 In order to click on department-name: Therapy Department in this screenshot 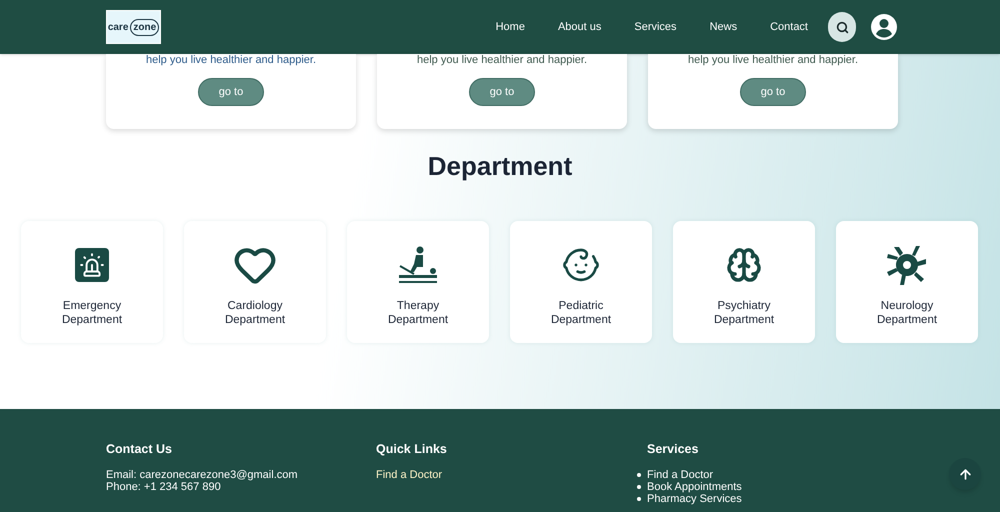, I will do `click(418, 313)`.